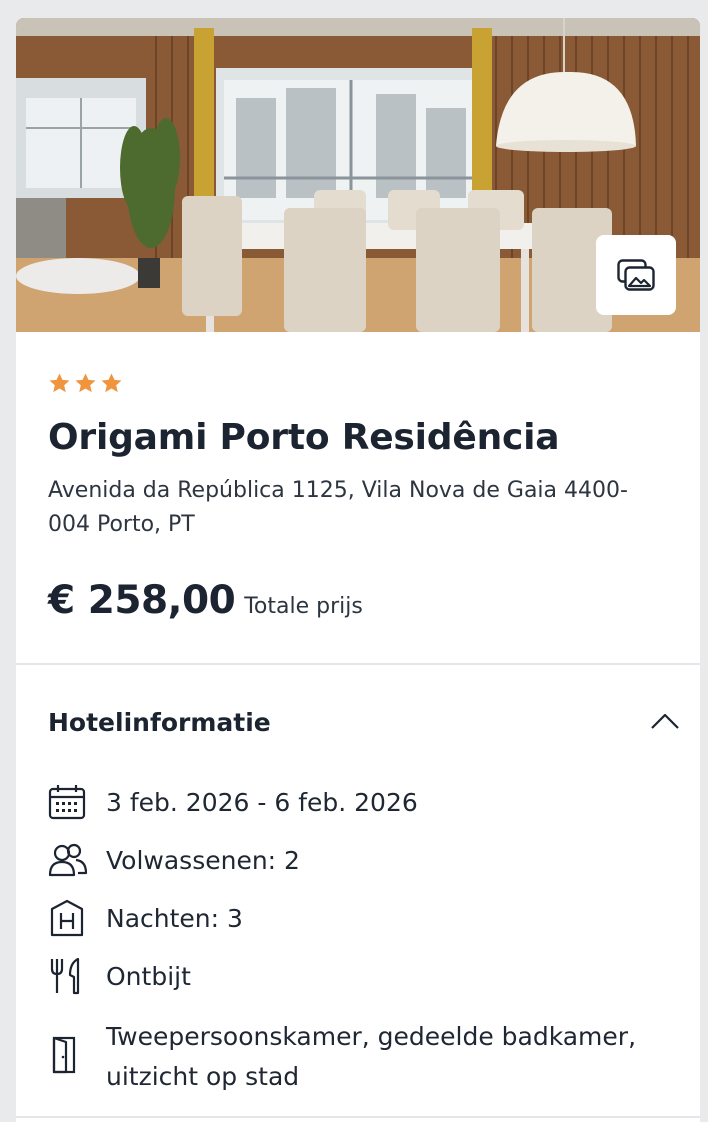  I want to click on meal-plan: Ontbijt, so click(148, 976).